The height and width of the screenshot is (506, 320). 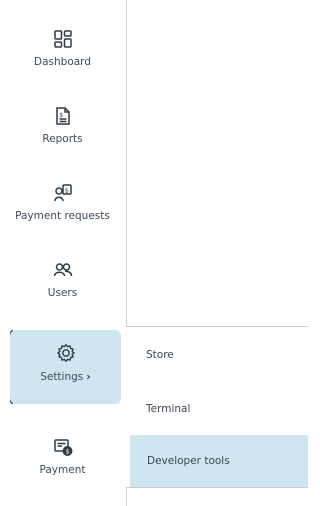 What do you see at coordinates (62, 293) in the screenshot?
I see `sidebar-item-label: Users` at bounding box center [62, 293].